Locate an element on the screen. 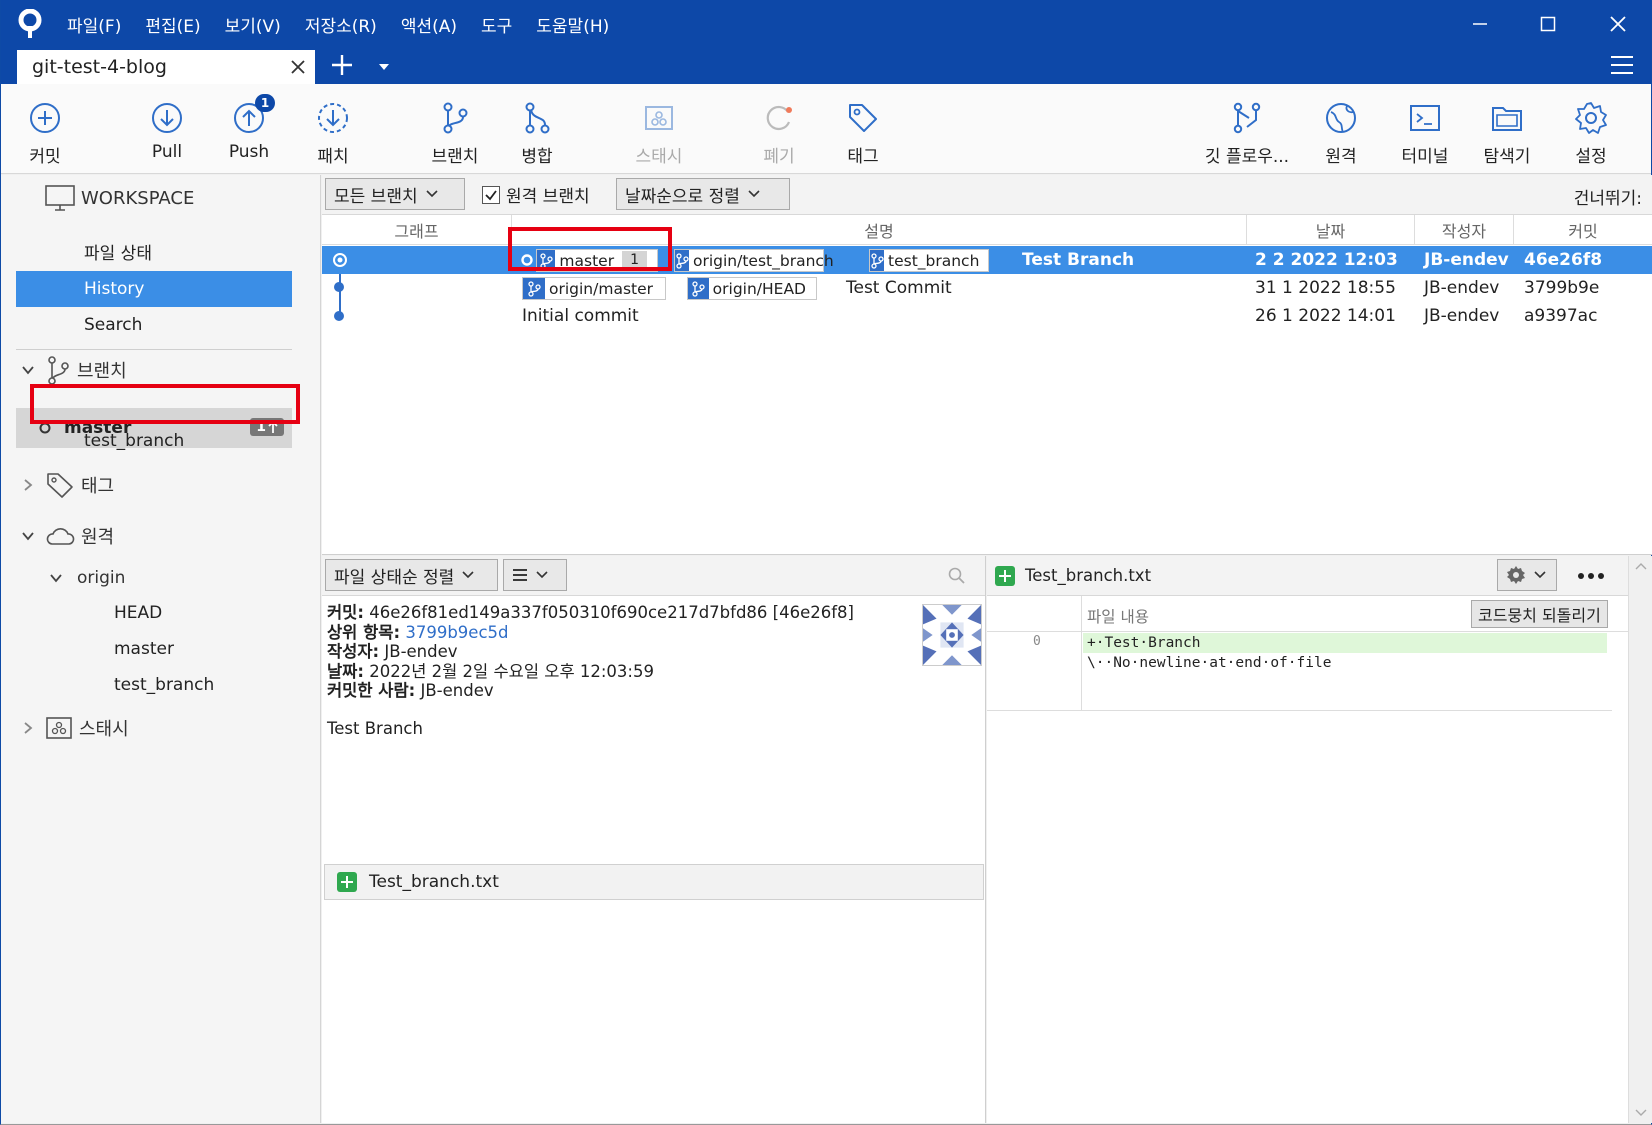 The height and width of the screenshot is (1125, 1652). column-commit: 커밋 is located at coordinates (1583, 230).